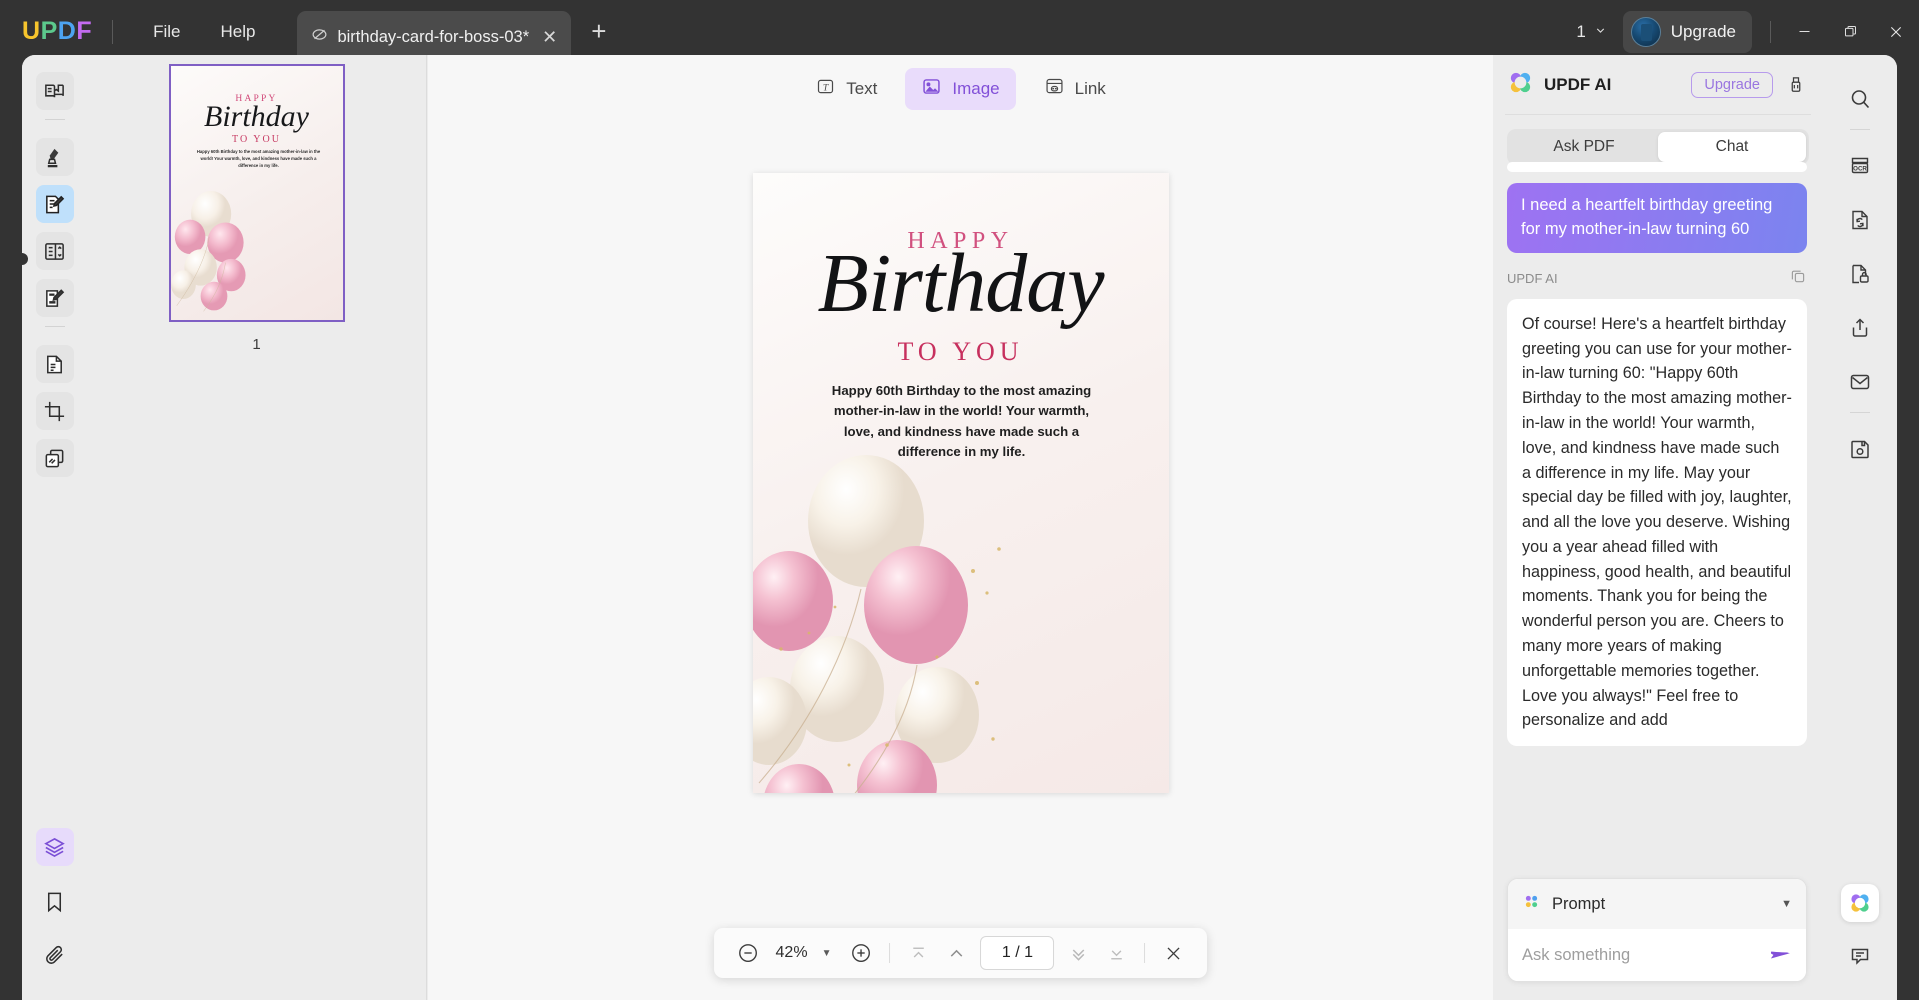  What do you see at coordinates (1896, 32) in the screenshot?
I see `window-close-button` at bounding box center [1896, 32].